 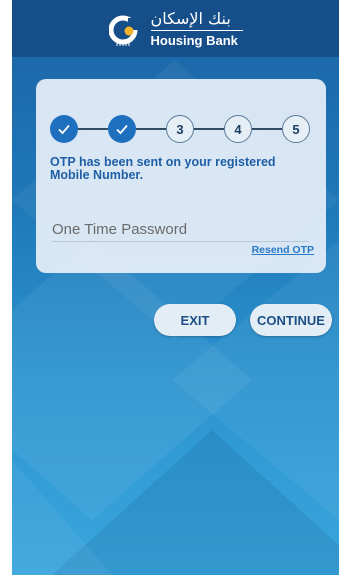 What do you see at coordinates (190, 18) in the screenshot?
I see `brand-arabic-name: بنك الإسكان` at bounding box center [190, 18].